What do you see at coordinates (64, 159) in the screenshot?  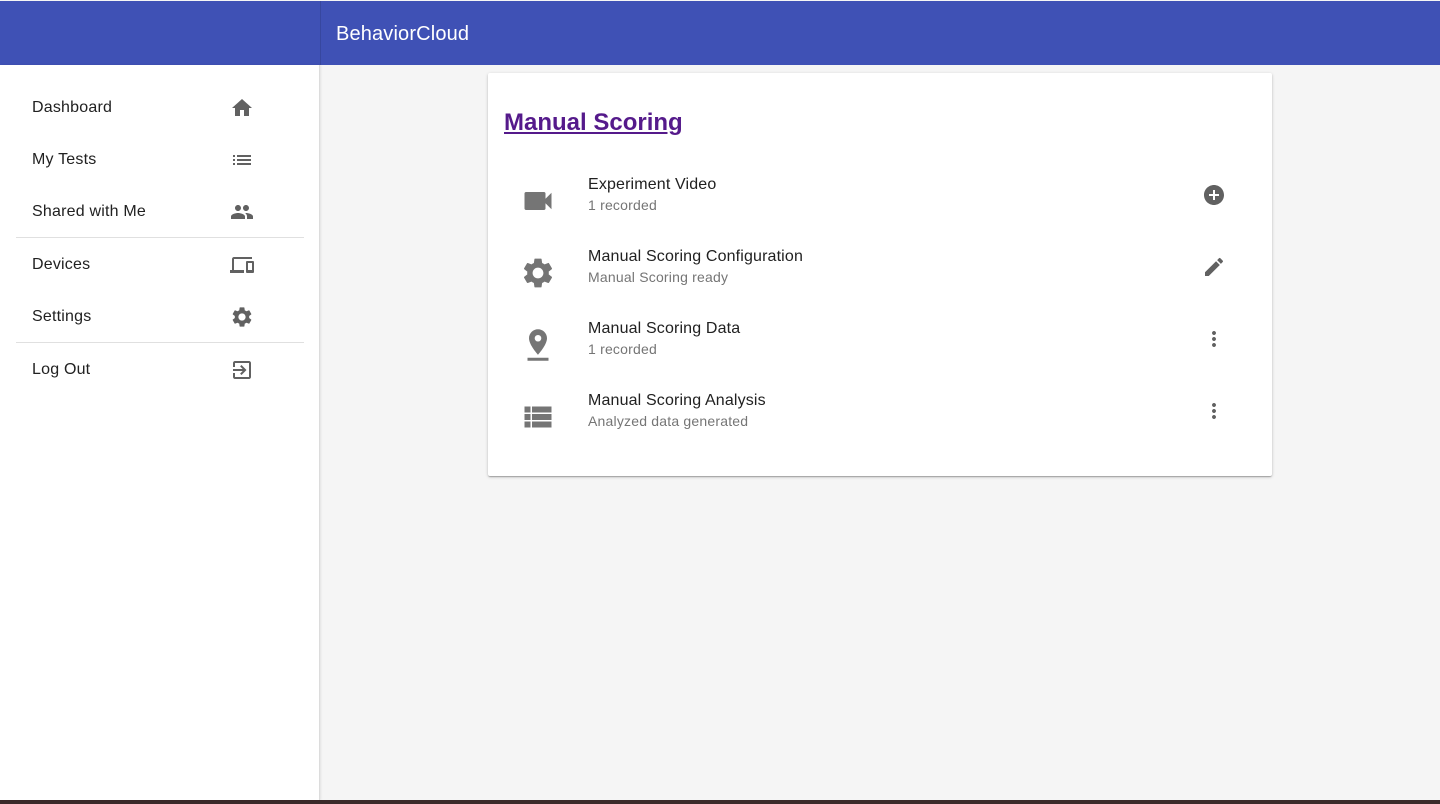 I see `sidebar-item-label: My Tests` at bounding box center [64, 159].